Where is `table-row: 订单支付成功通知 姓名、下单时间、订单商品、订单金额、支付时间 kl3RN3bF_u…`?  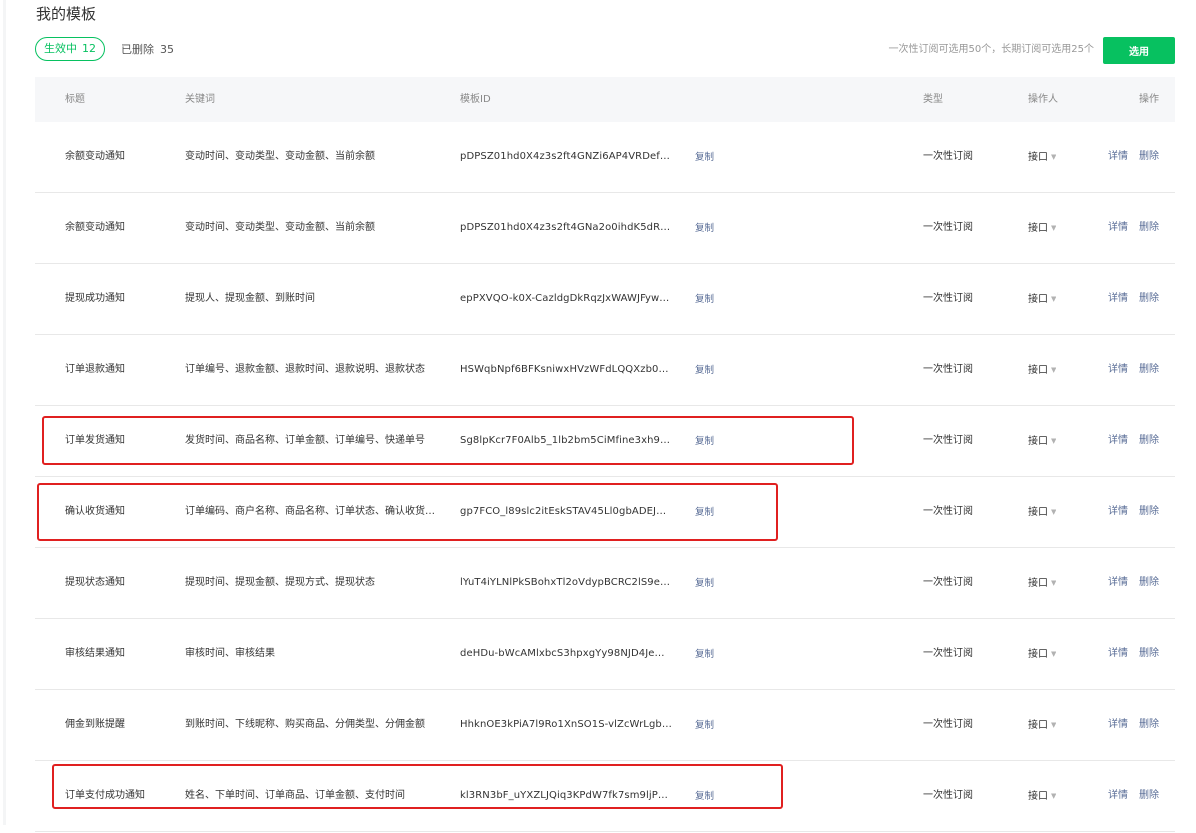 table-row: 订单支付成功通知 姓名、下单时间、订单商品、订单金额、支付时间 kl3RN3bF_u… is located at coordinates (605, 796).